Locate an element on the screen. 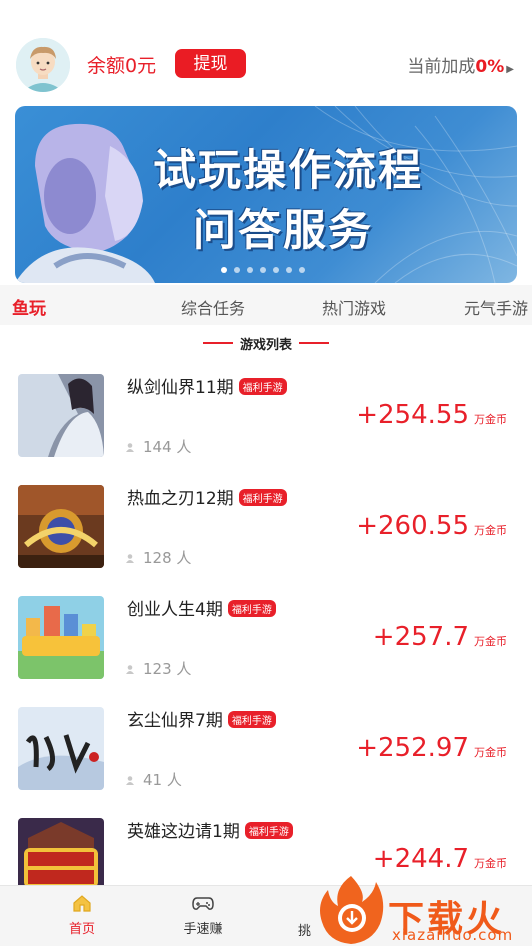  reward-amount: +254.55 is located at coordinates (412, 415).